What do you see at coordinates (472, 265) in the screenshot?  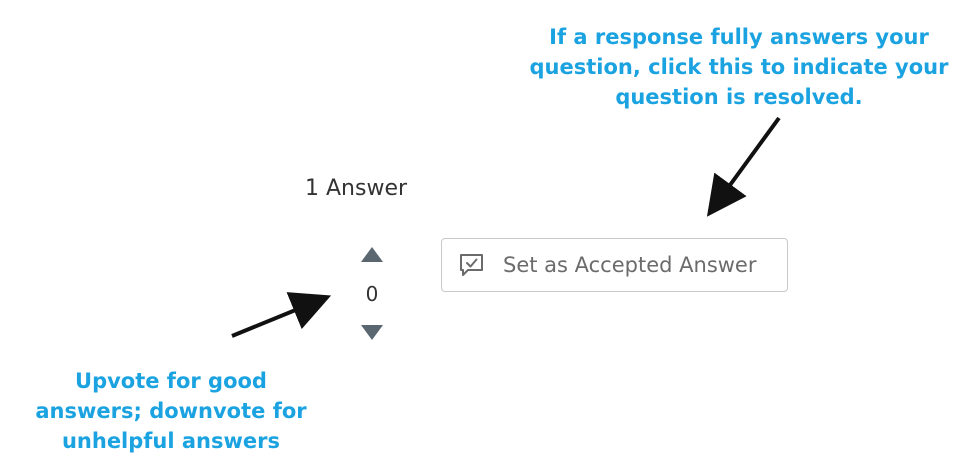 I see `chat-check-icon` at bounding box center [472, 265].